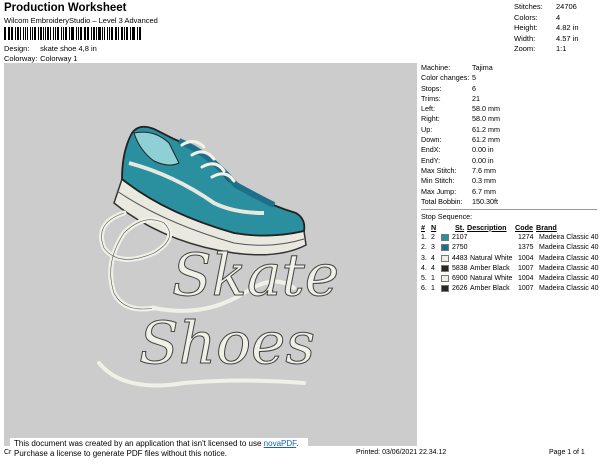  Describe the element at coordinates (460, 258) in the screenshot. I see `stitch-count: 4483` at that location.